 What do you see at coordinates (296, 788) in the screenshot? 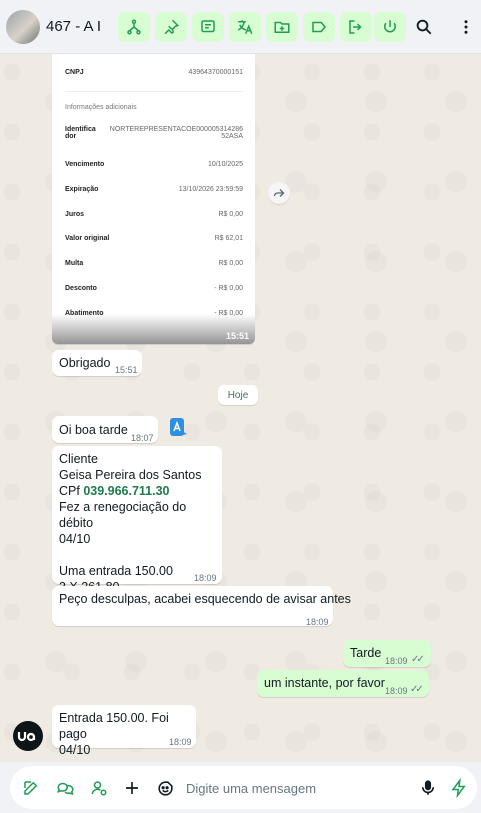
I see `message-input` at bounding box center [296, 788].